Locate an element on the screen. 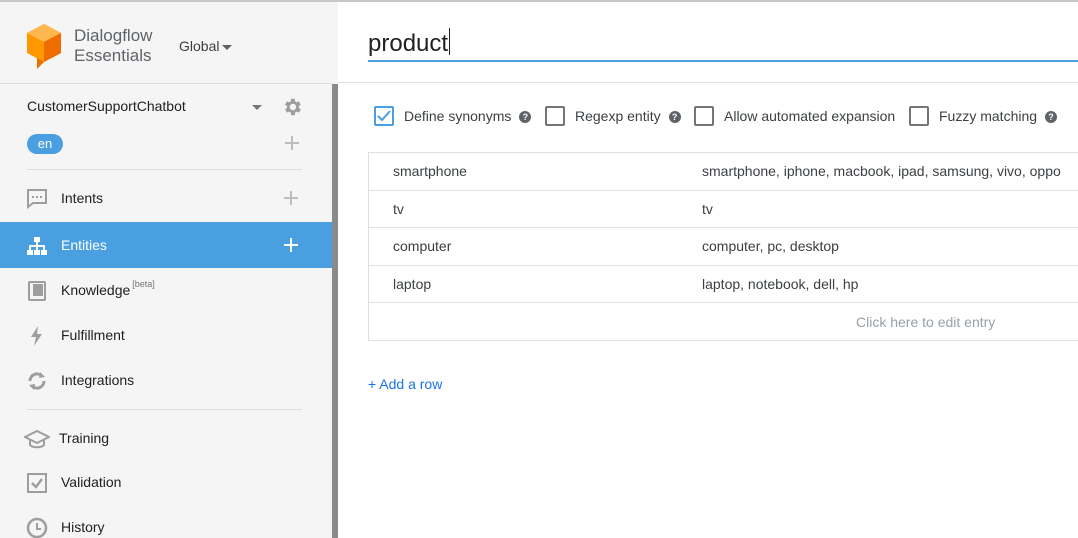 This screenshot has width=1078, height=538. beta-badge: [beta] is located at coordinates (143, 284).